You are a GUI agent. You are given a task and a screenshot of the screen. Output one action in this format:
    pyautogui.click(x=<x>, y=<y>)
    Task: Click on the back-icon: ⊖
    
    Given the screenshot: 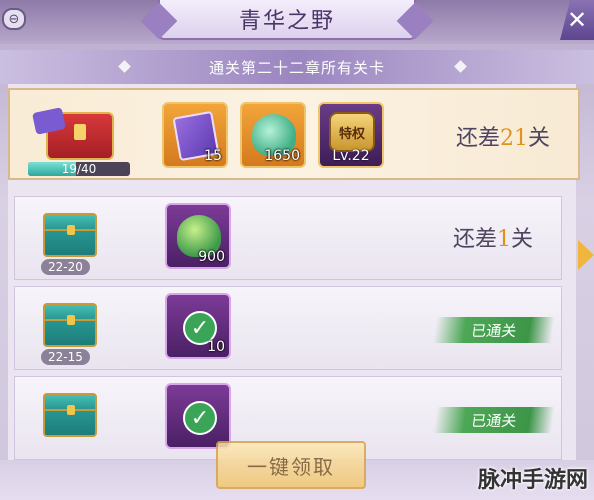 What is the action you would take?
    pyautogui.click(x=14, y=19)
    